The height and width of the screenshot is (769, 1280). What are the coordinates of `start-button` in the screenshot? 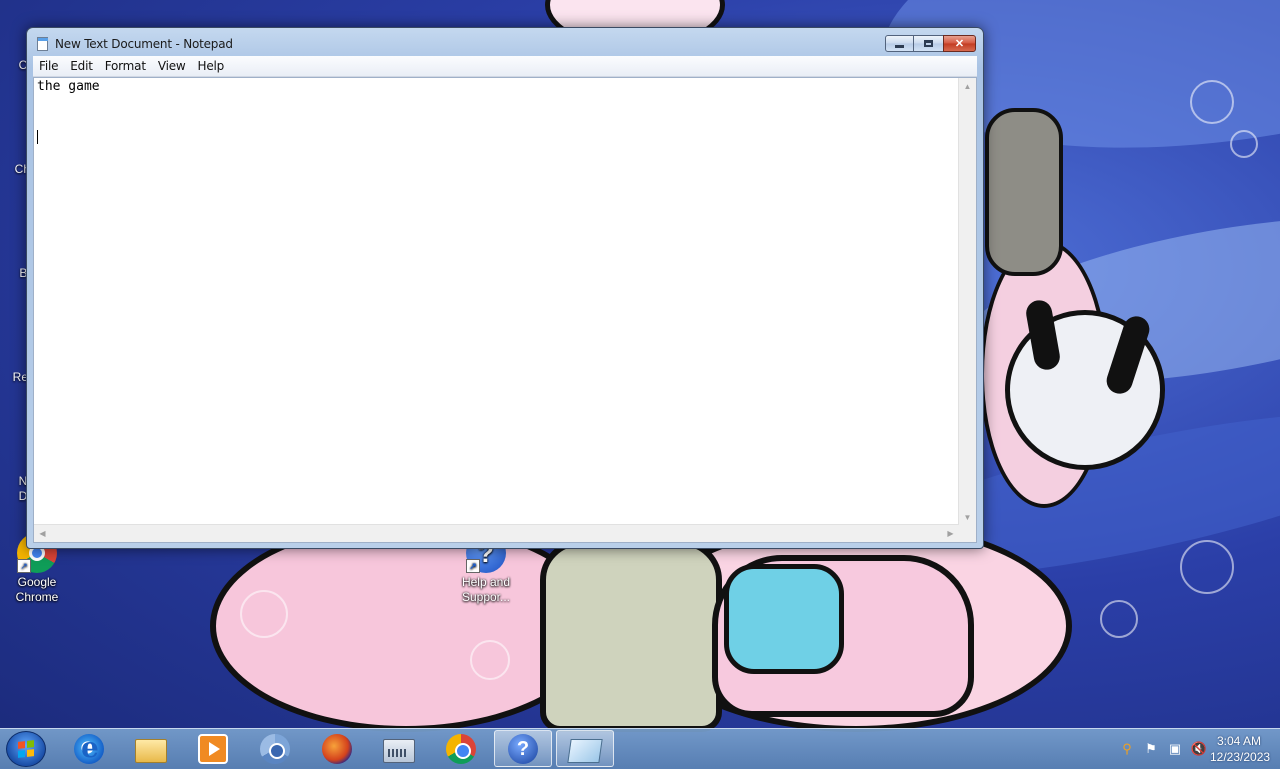 It's located at (26, 749).